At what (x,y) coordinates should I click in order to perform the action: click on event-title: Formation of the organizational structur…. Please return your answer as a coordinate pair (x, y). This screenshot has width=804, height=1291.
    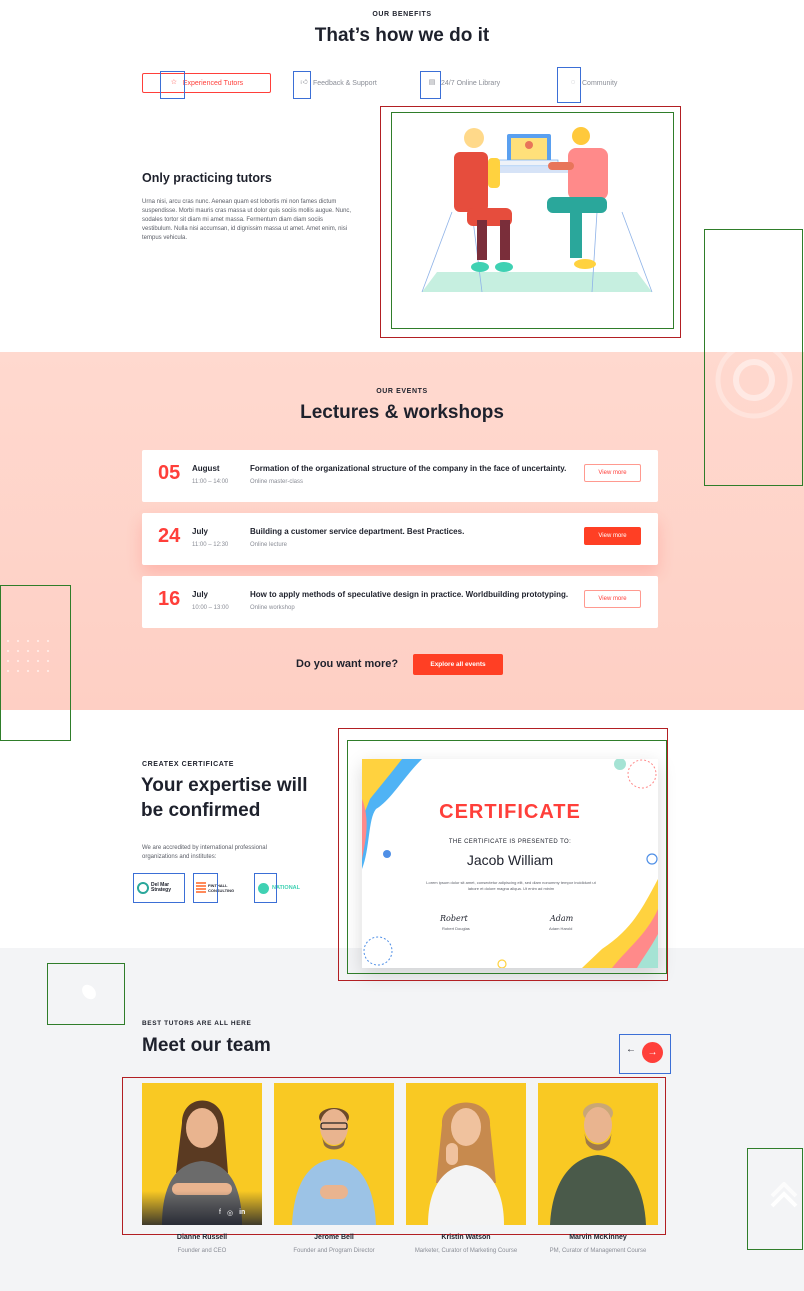
    Looking at the image, I should click on (408, 468).